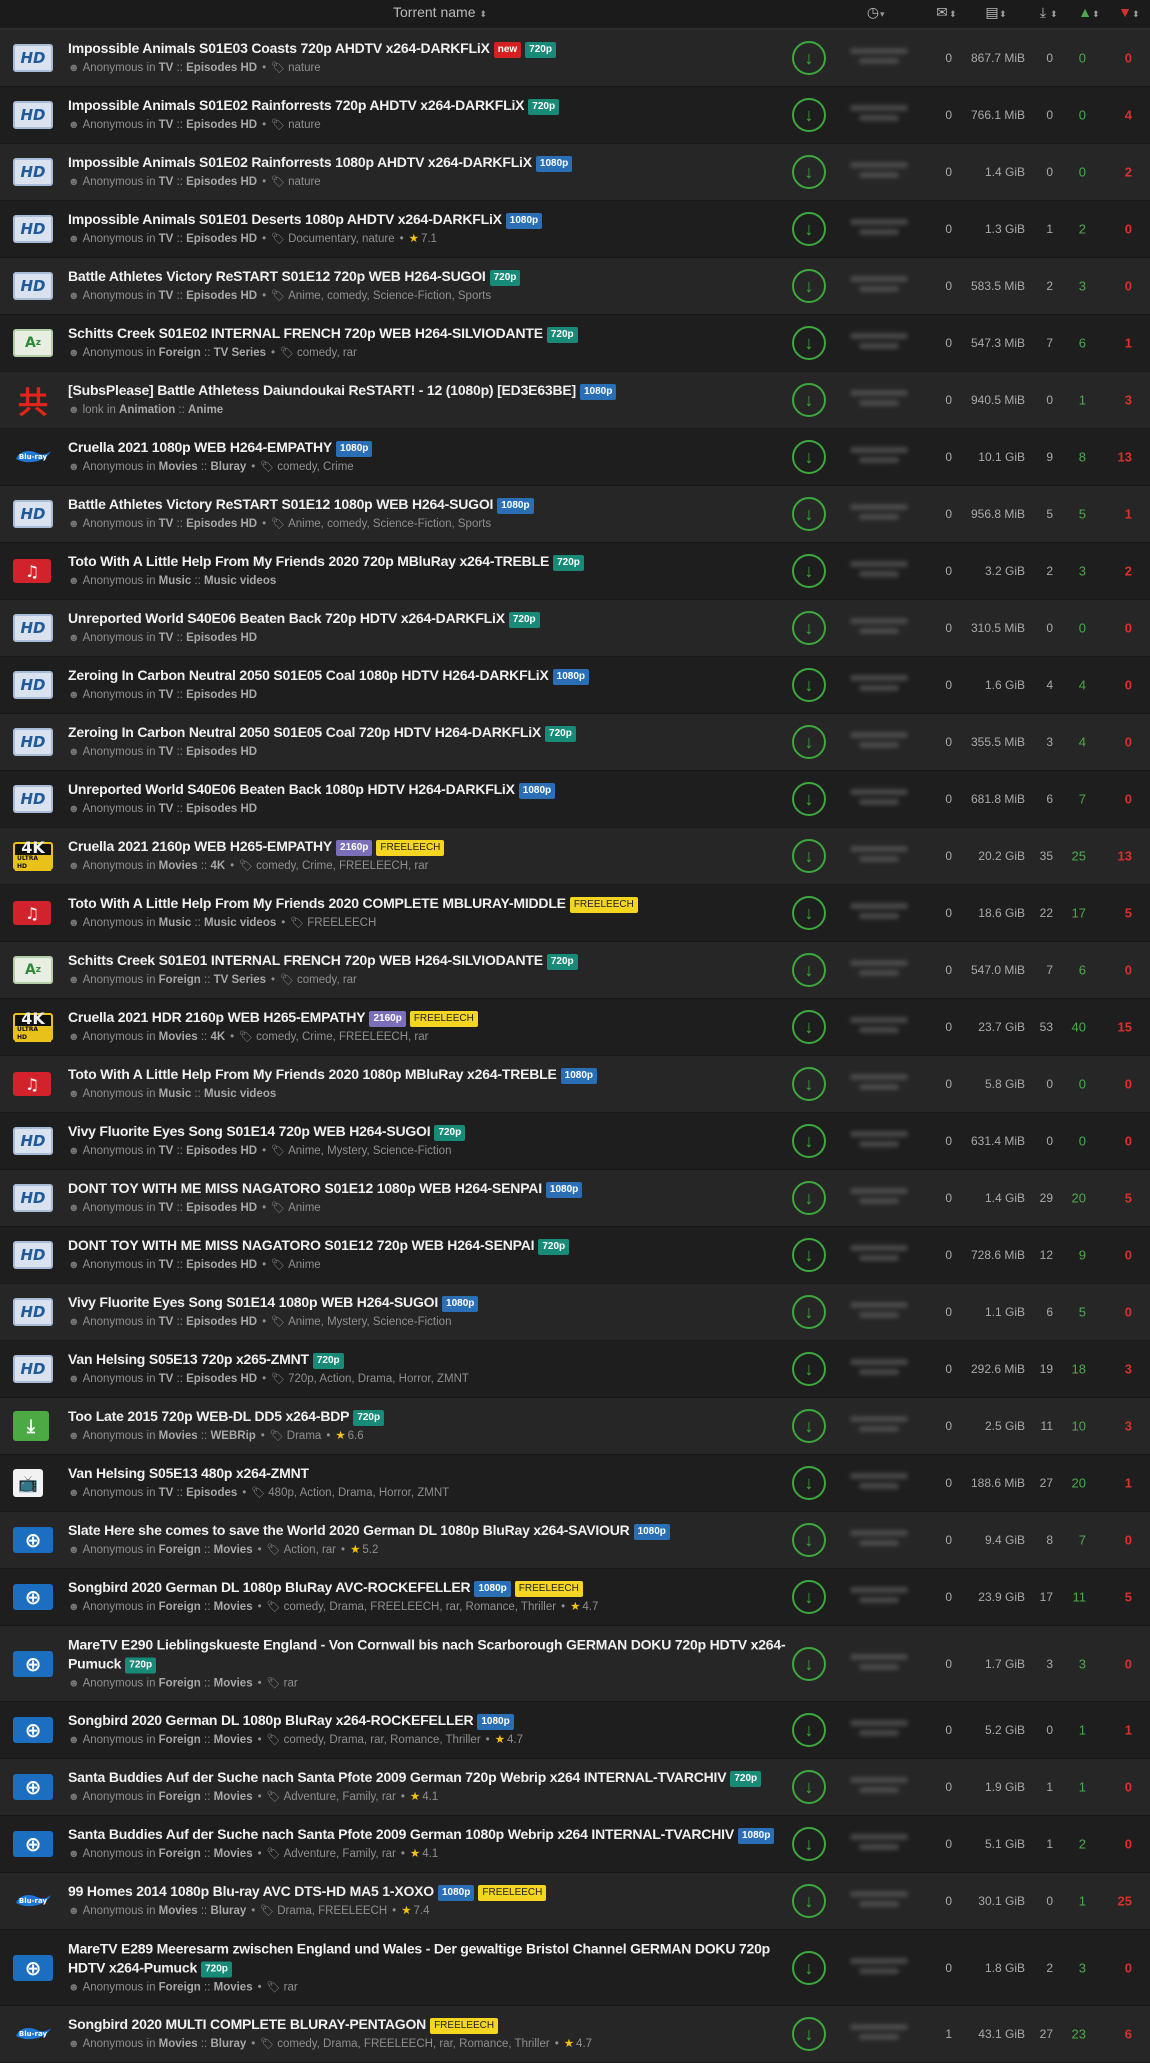 Image resolution: width=1150 pixels, height=2063 pixels. What do you see at coordinates (211, 1493) in the screenshot?
I see `subcategory-link: Episodes` at bounding box center [211, 1493].